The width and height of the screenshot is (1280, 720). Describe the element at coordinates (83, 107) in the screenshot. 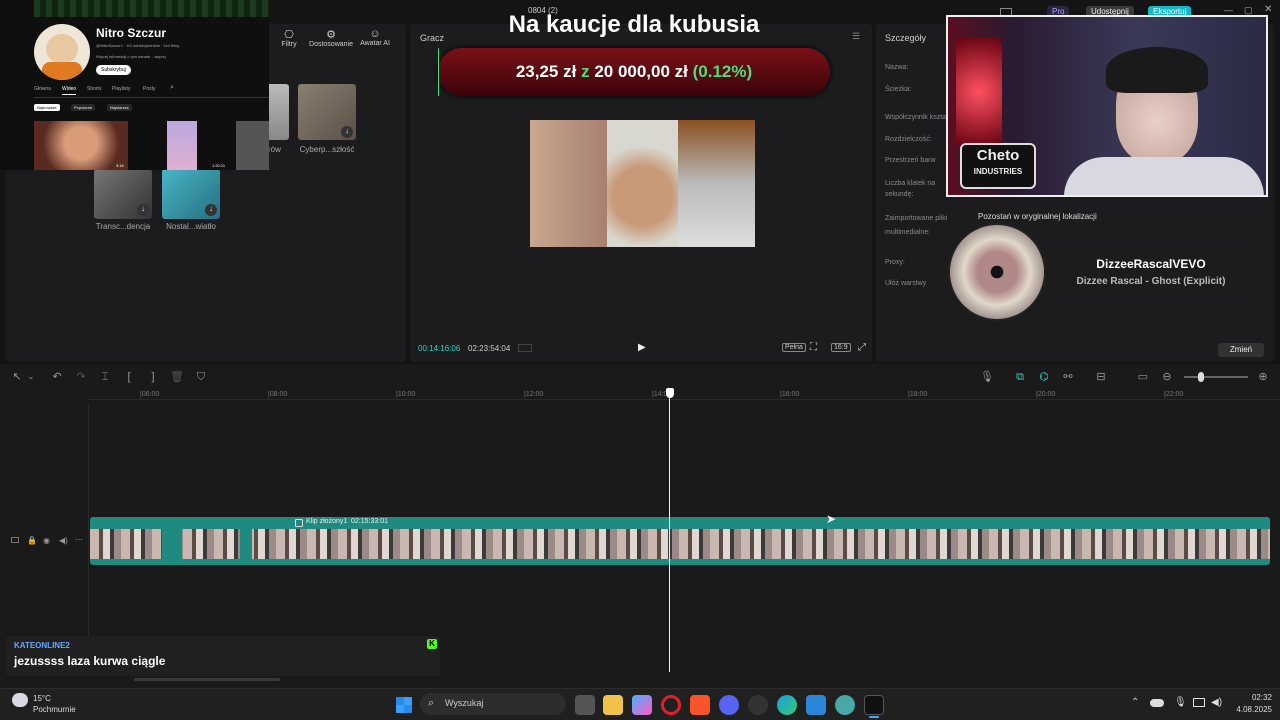

I see `filter-popular: Popularne` at that location.